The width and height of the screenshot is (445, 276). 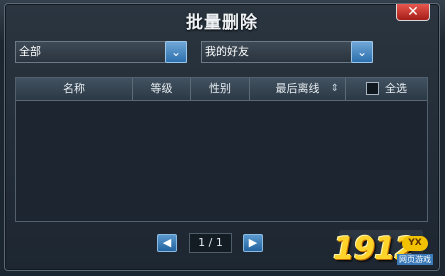 I want to click on watermark-badge: YX, so click(x=415, y=243).